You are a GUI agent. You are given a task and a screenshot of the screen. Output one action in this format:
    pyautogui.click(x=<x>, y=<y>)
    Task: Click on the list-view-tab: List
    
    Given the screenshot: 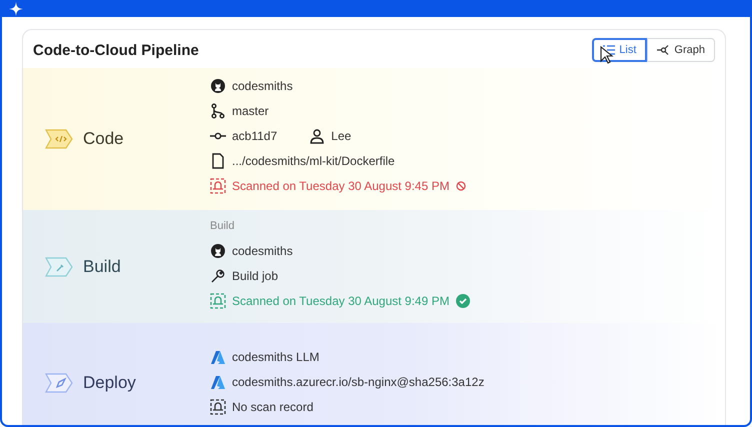 What is the action you would take?
    pyautogui.click(x=620, y=50)
    